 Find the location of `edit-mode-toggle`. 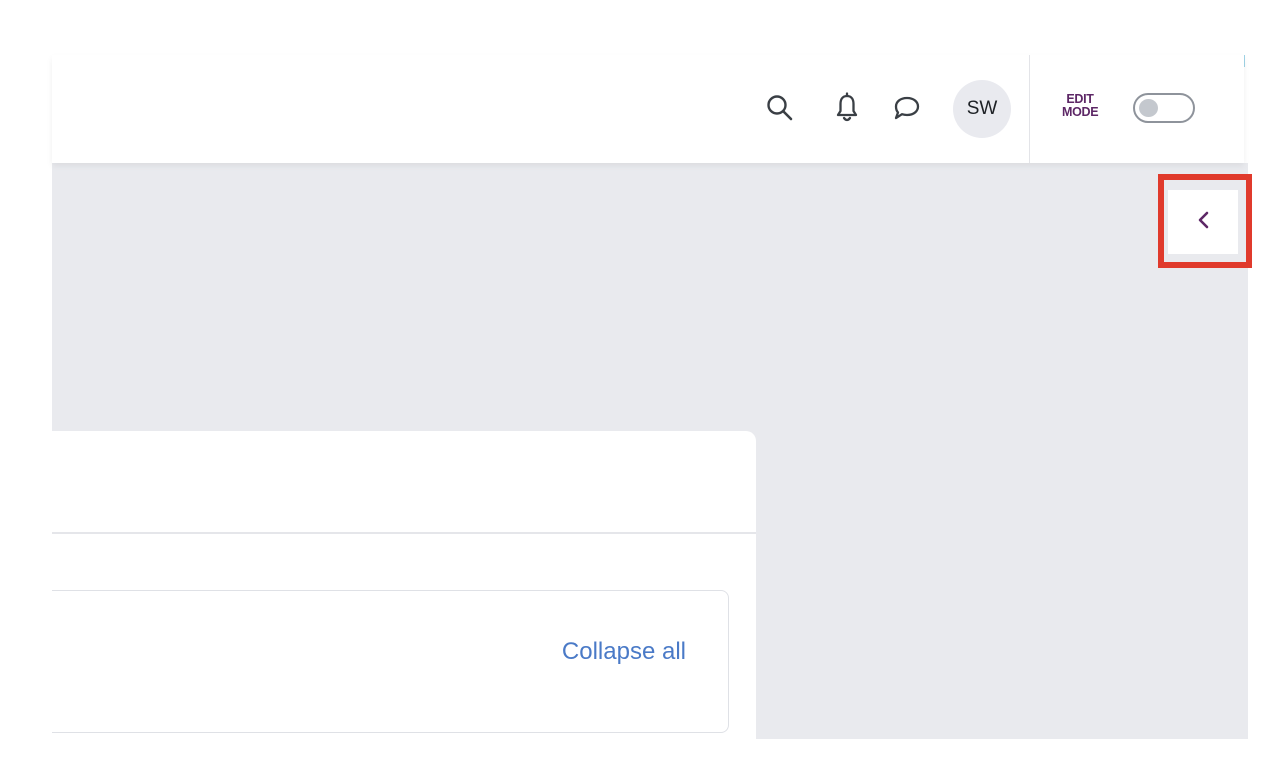

edit-mode-toggle is located at coordinates (1164, 108).